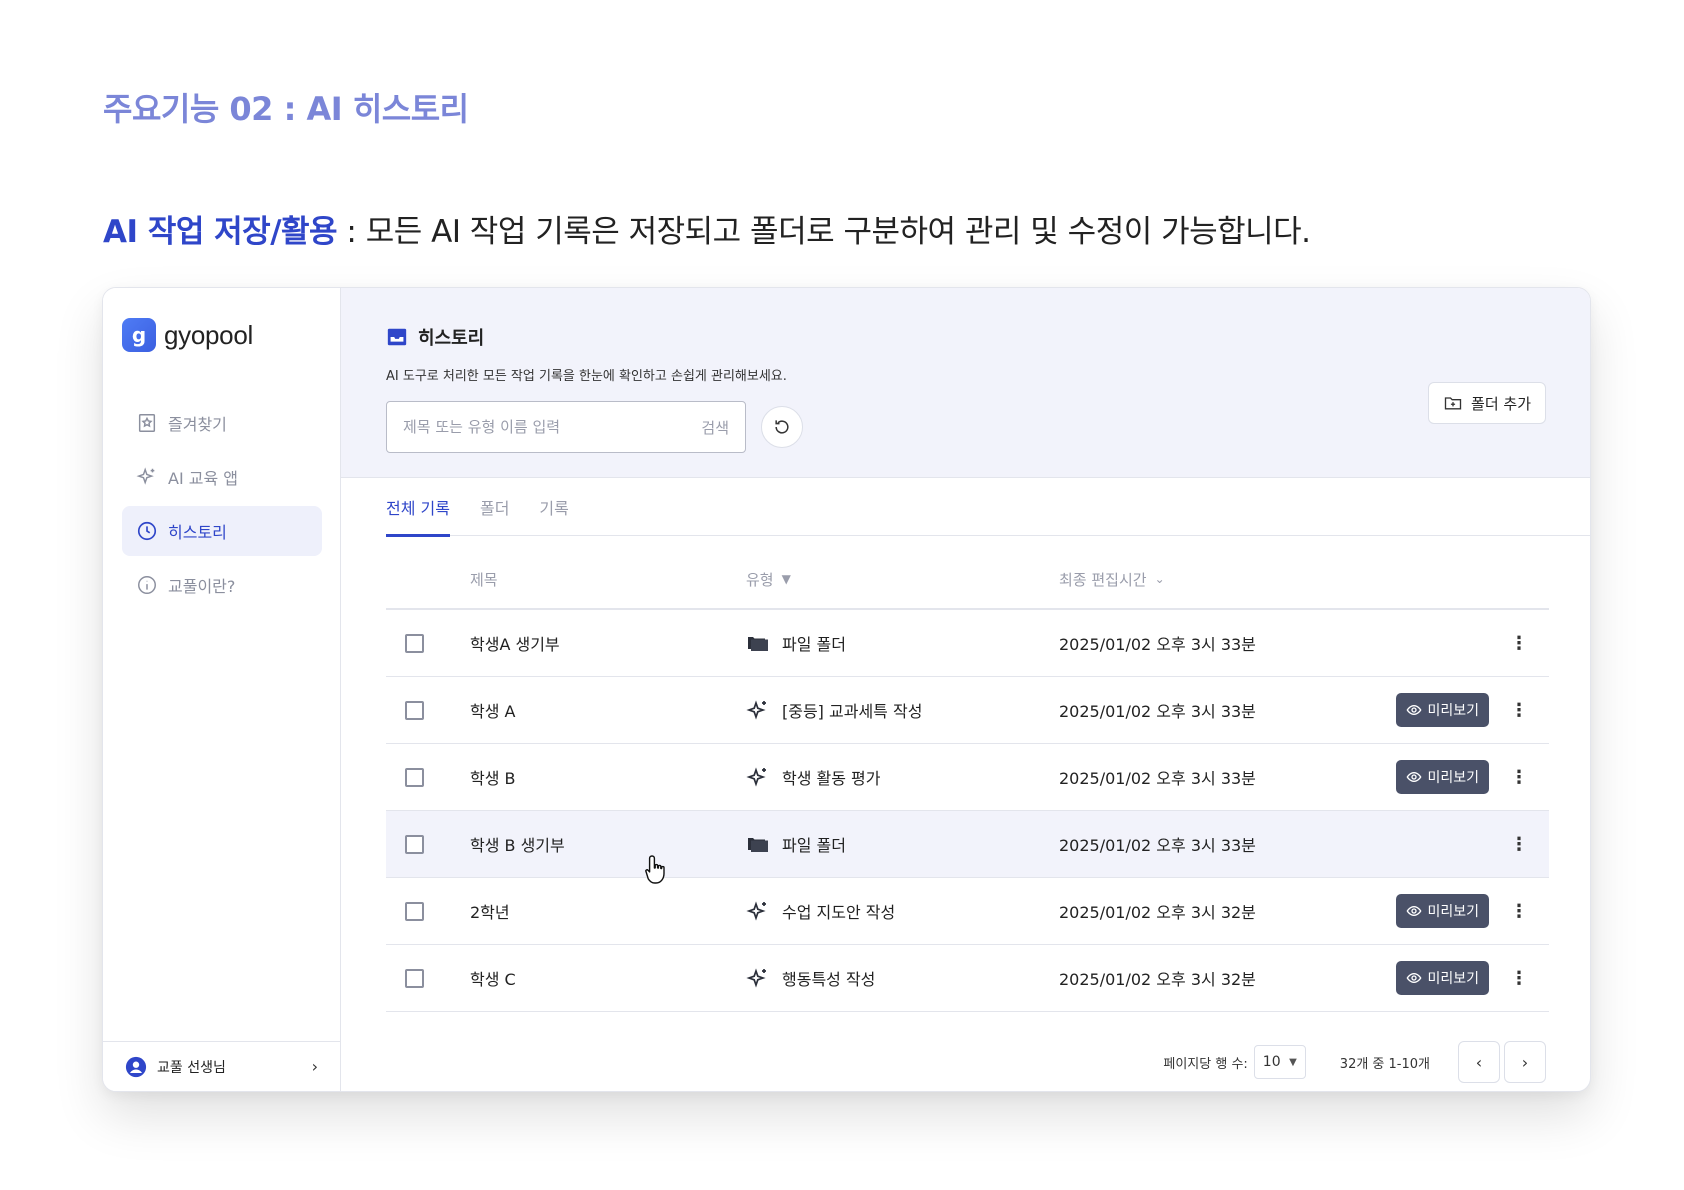  Describe the element at coordinates (967, 911) in the screenshot. I see `table-row: 2학년 수업 지도안 작성 2025/01/02 오후 3시 32분 미리보기 ⋮` at that location.